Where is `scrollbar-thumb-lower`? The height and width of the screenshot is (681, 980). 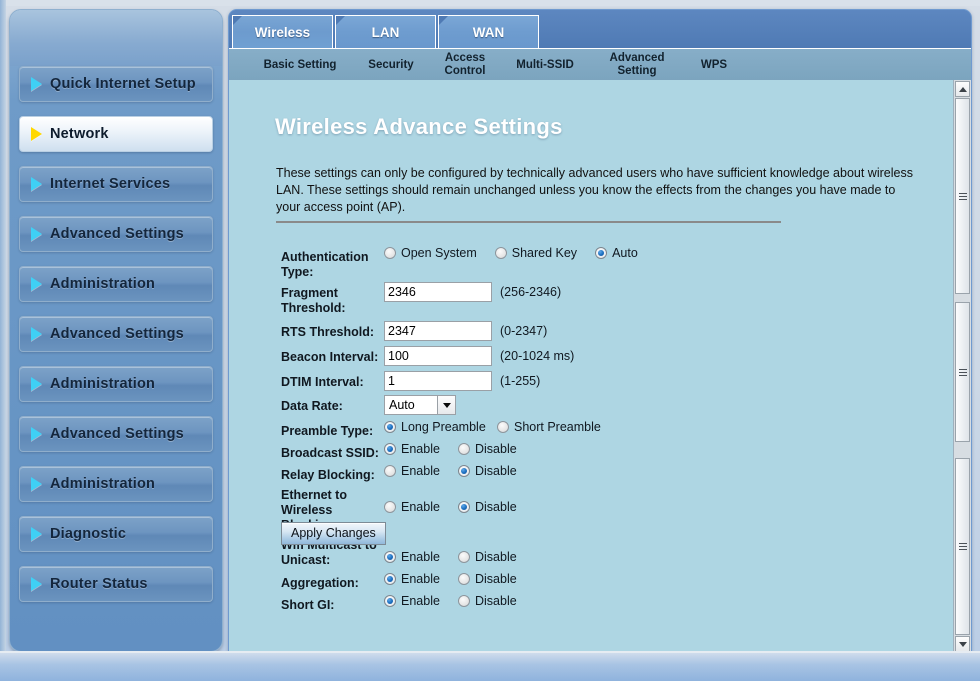
scrollbar-thumb-lower is located at coordinates (962, 546).